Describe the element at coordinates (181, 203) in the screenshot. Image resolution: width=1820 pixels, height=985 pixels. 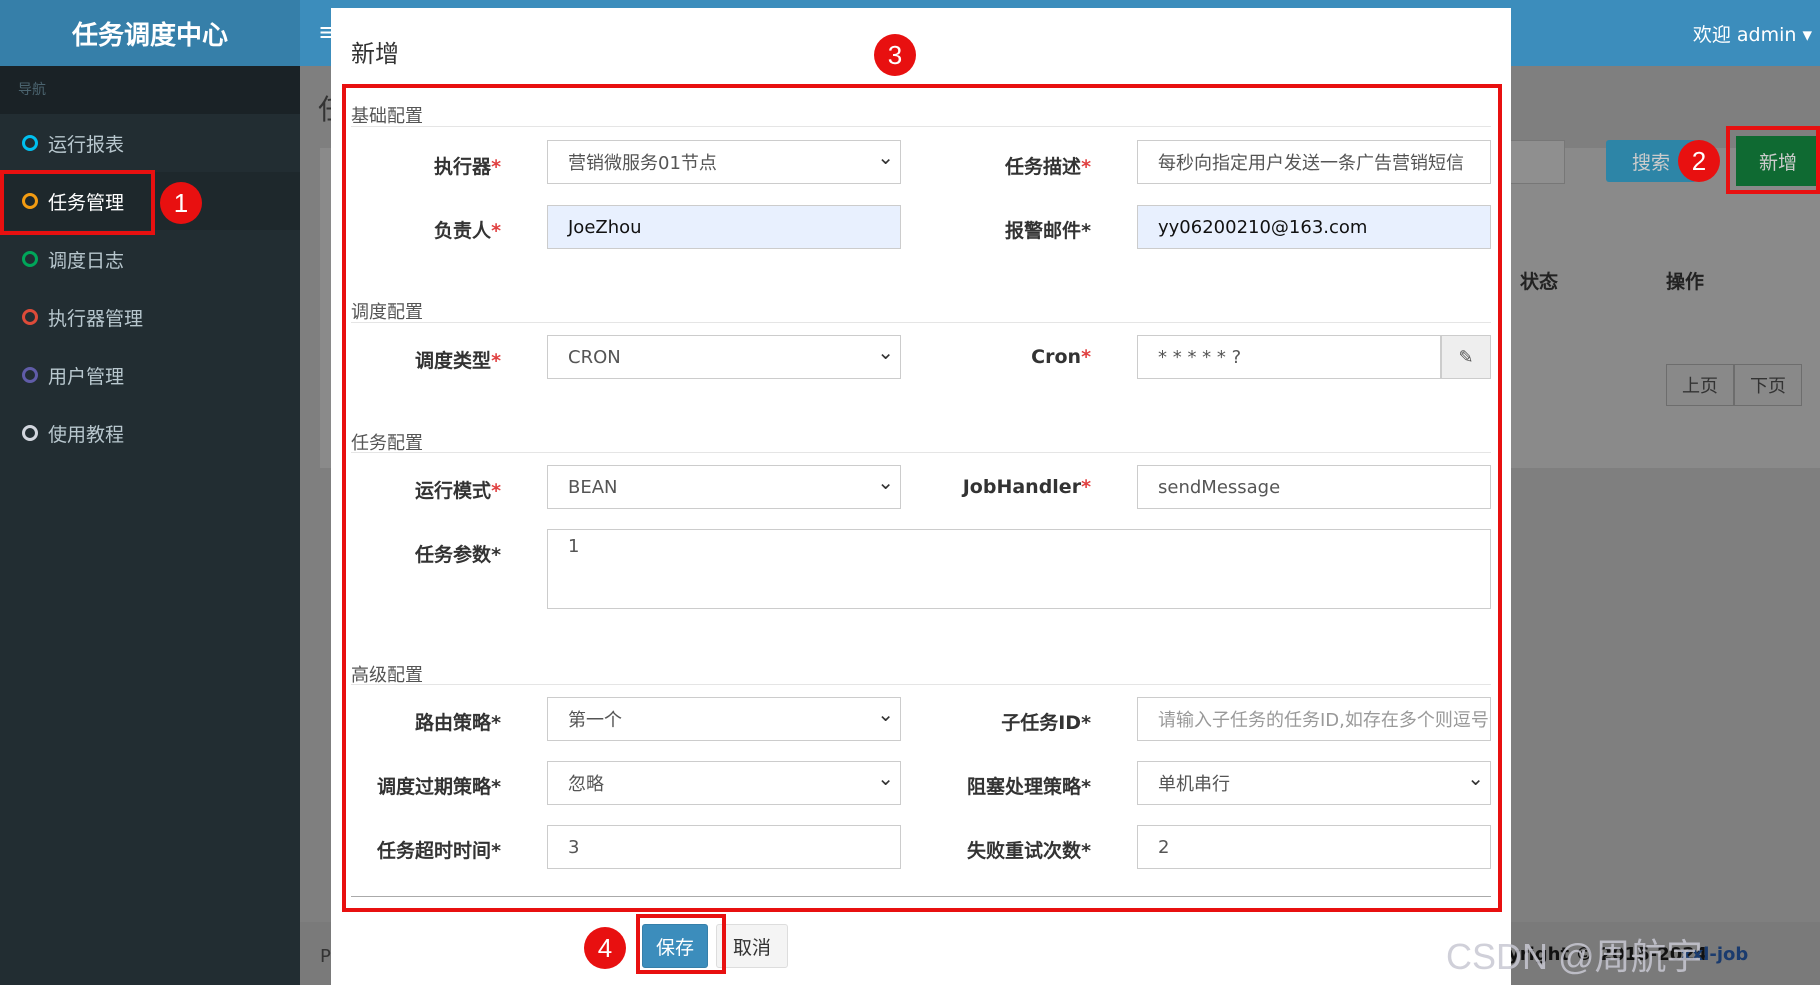
I see `annotation-badge-1: 1` at that location.